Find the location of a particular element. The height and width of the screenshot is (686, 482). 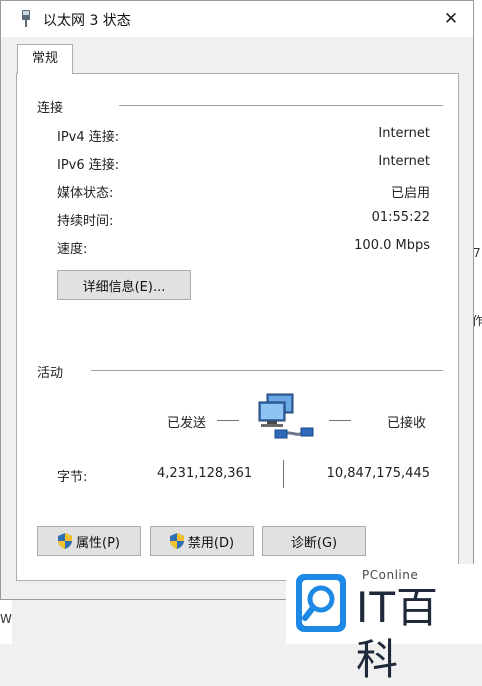

disable-button: 禁用(D) is located at coordinates (202, 541).